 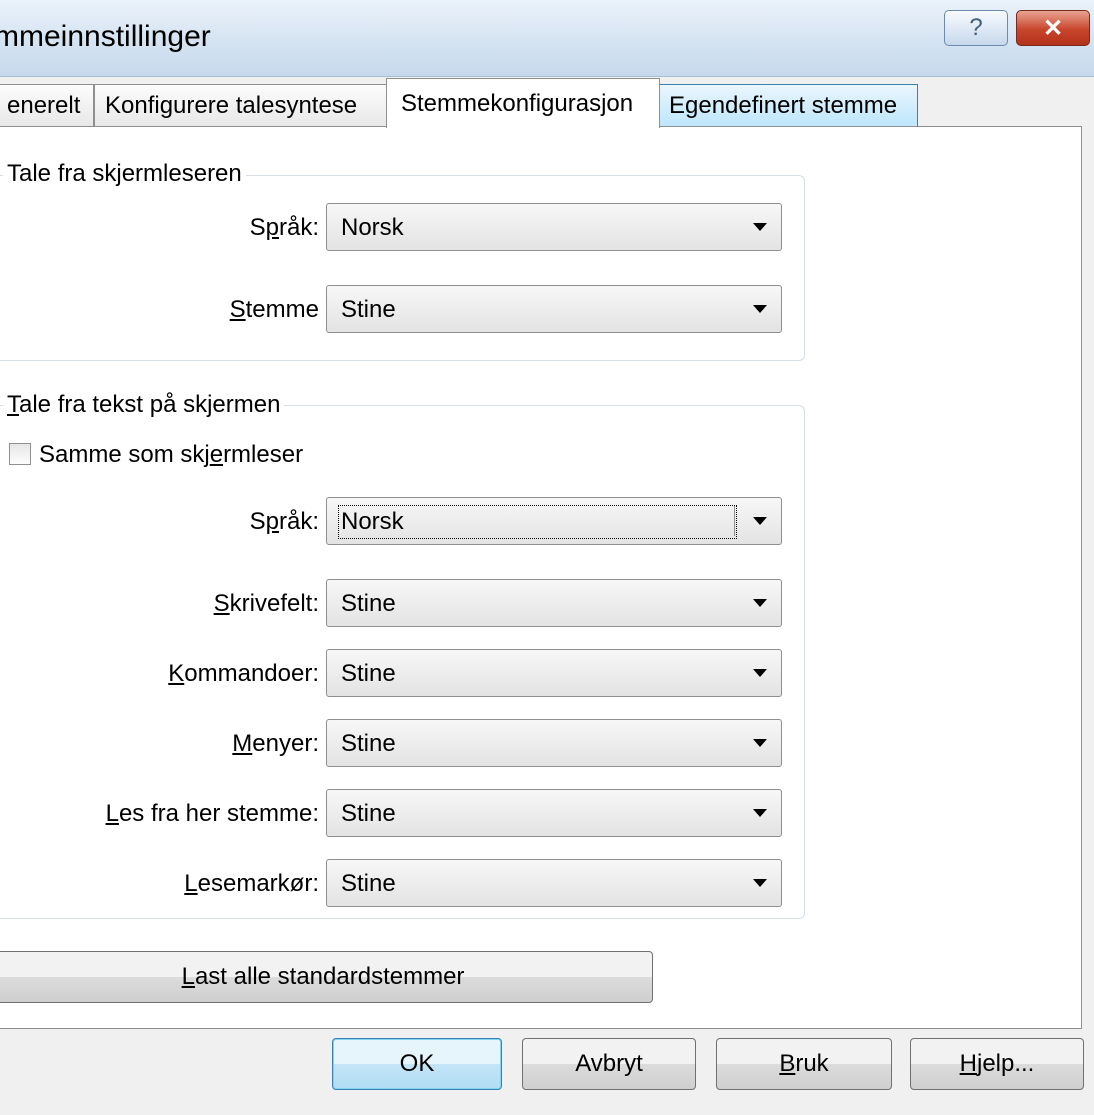 I want to click on les-fra-her-label: Les fra her stemme:, so click(x=212, y=813).